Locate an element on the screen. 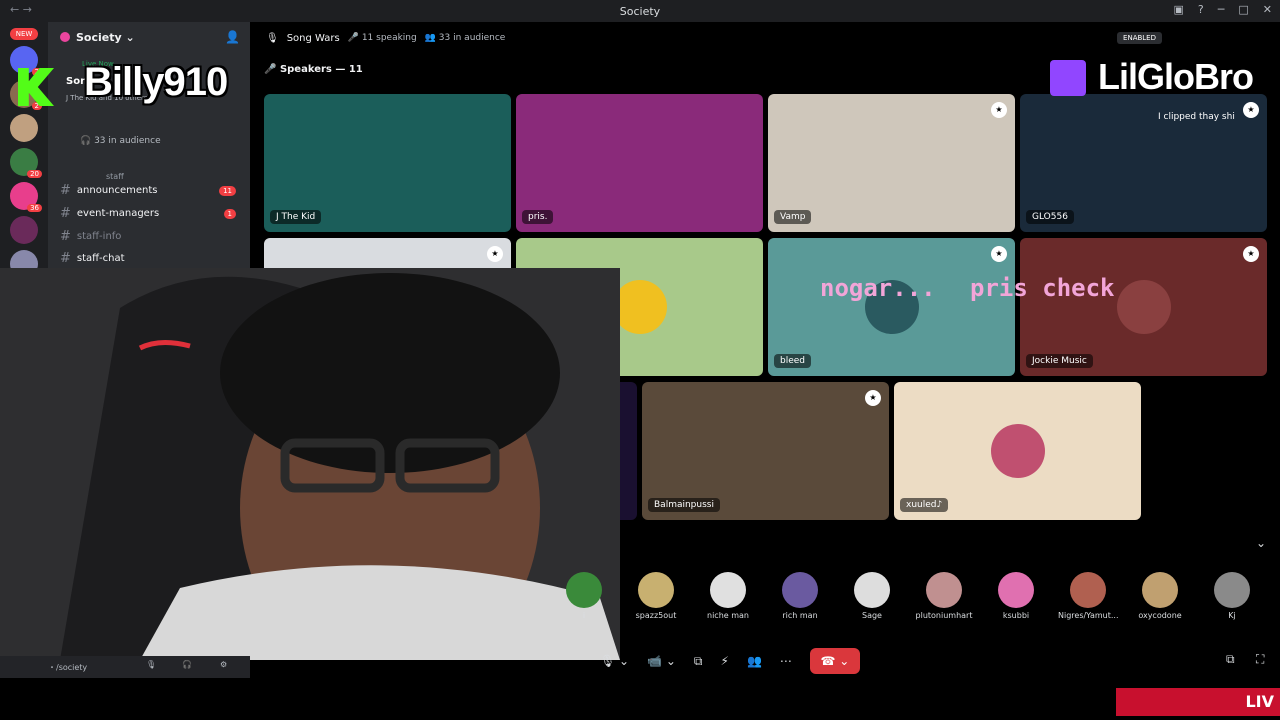 The image size is (1280, 720). bottom-strip is located at coordinates (640, 699).